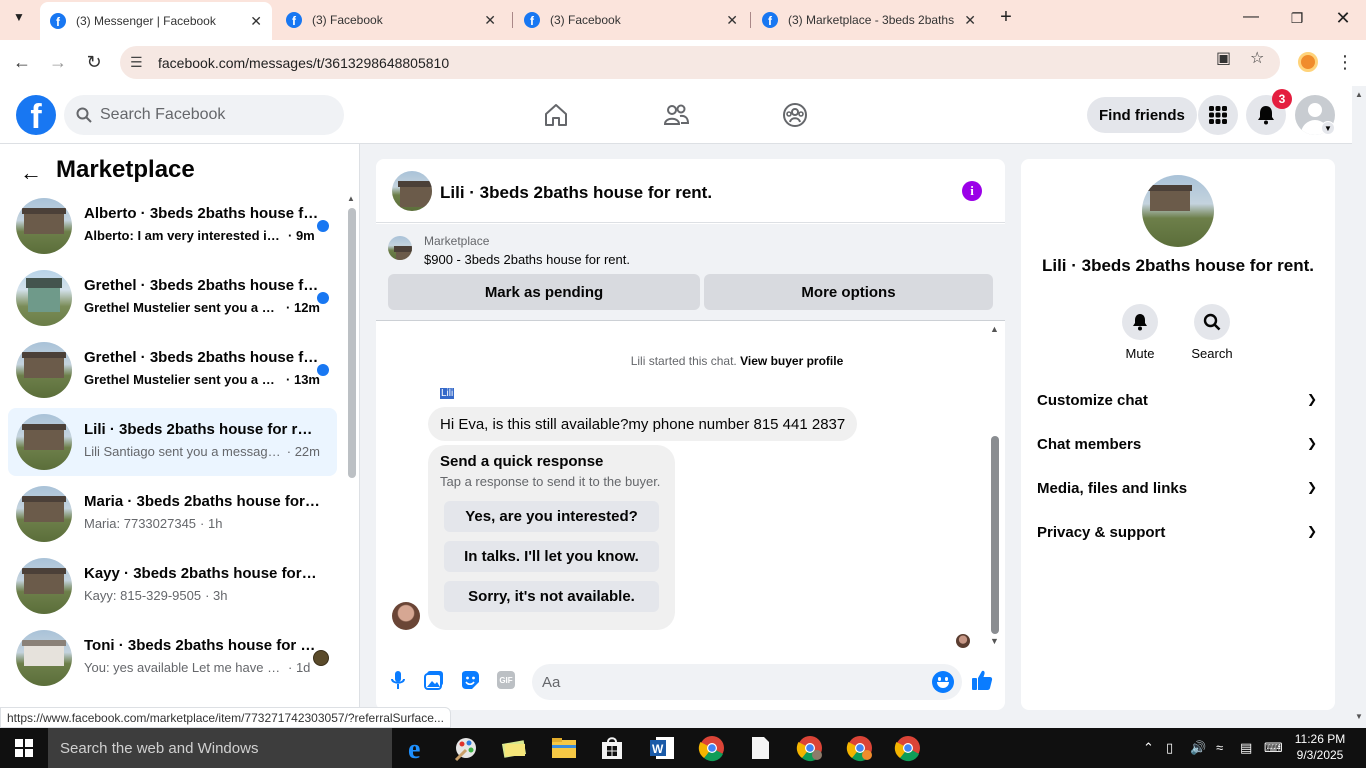 The width and height of the screenshot is (1366, 768). I want to click on browser-menu-icon: ⋮, so click(1345, 62).